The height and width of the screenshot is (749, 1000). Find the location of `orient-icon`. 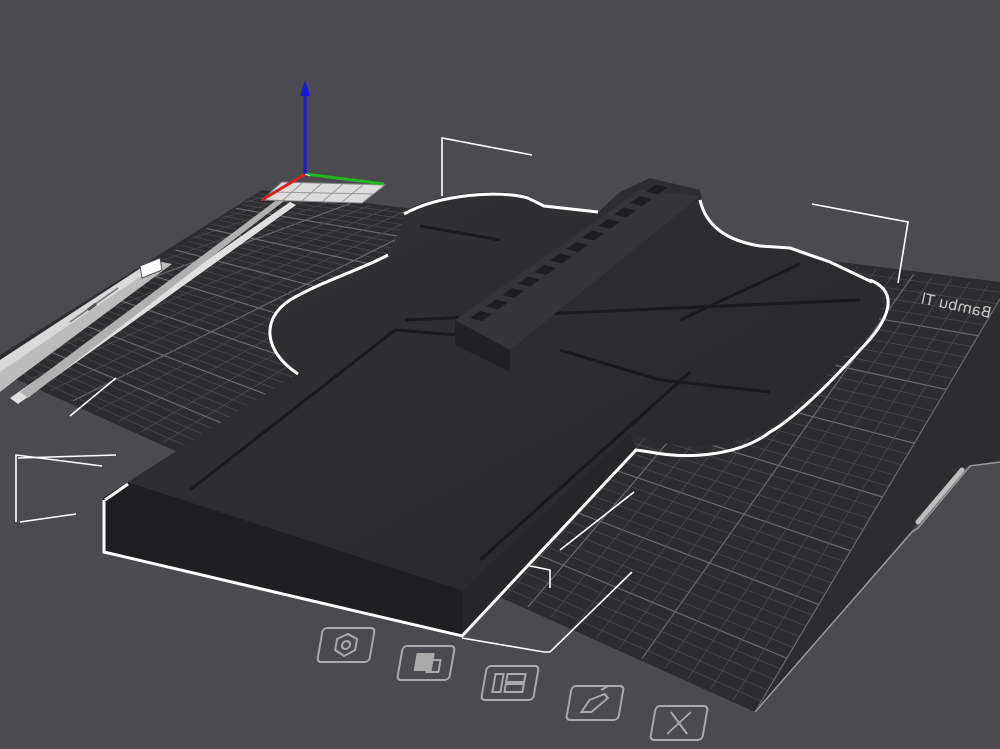

orient-icon is located at coordinates (346, 645).